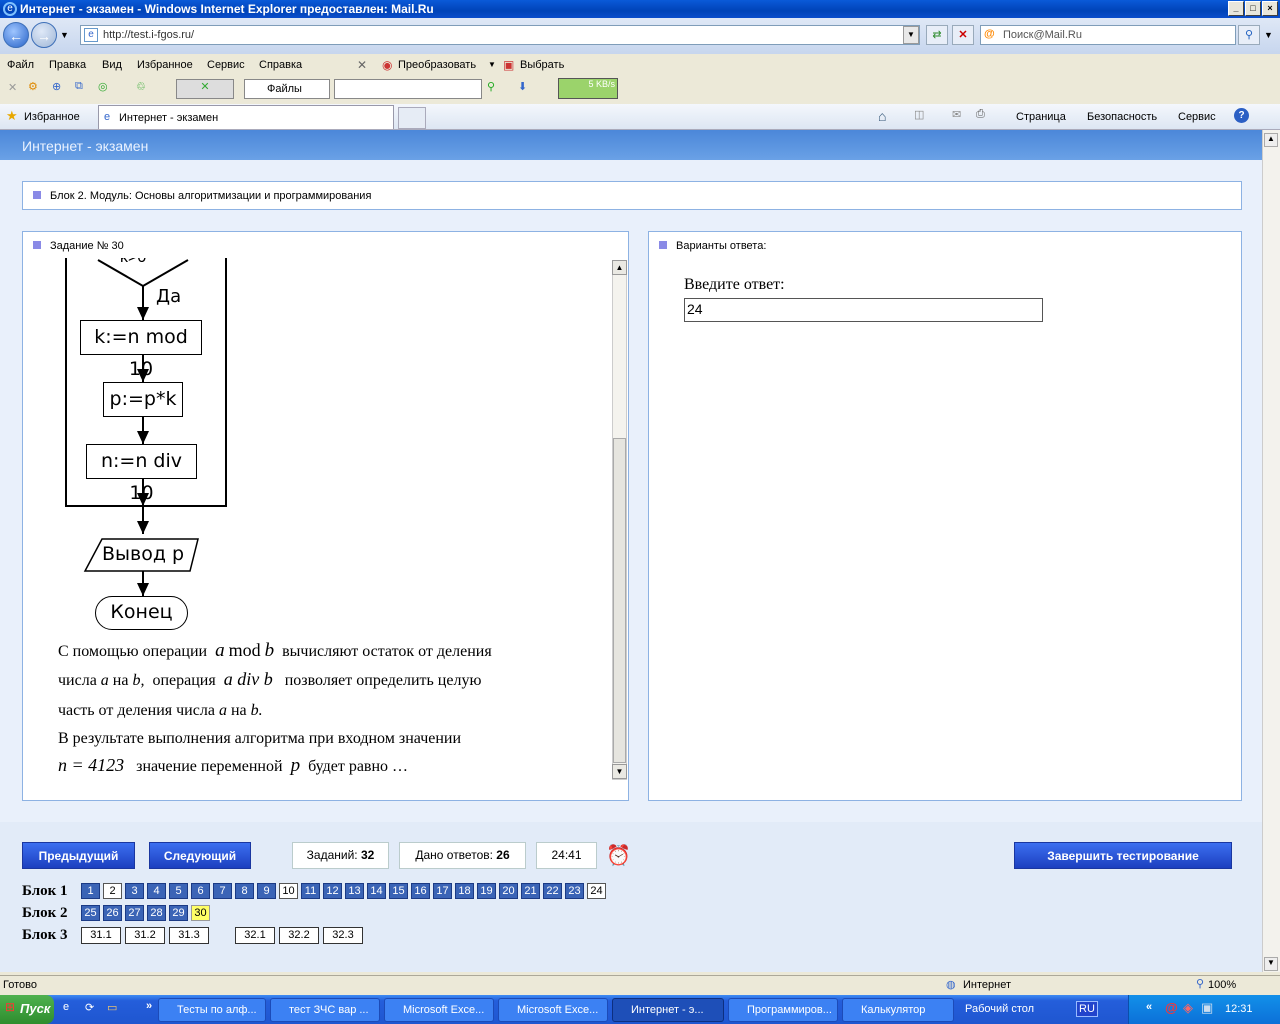  I want to click on finish-test-button: Завершить тестирование, so click(1123, 855).